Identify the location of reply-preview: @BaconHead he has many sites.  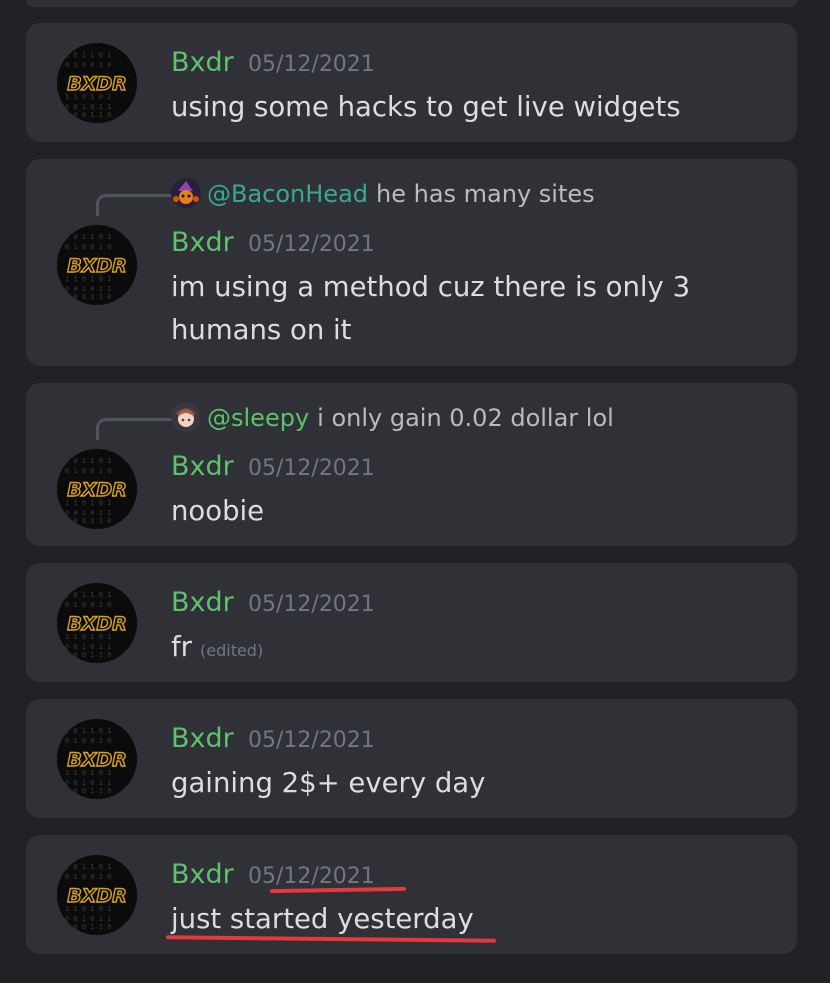
(383, 194).